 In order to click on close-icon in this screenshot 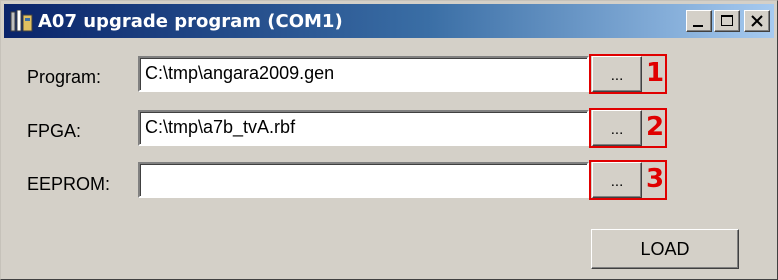, I will do `click(757, 21)`.